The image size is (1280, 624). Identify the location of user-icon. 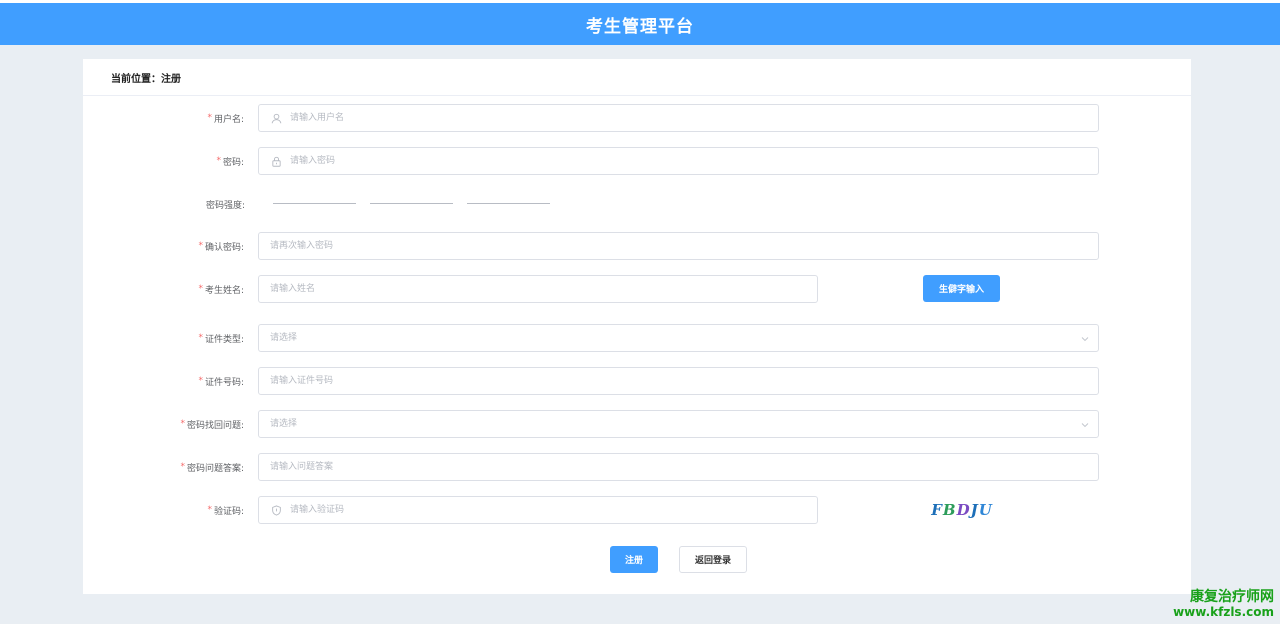
(276, 118).